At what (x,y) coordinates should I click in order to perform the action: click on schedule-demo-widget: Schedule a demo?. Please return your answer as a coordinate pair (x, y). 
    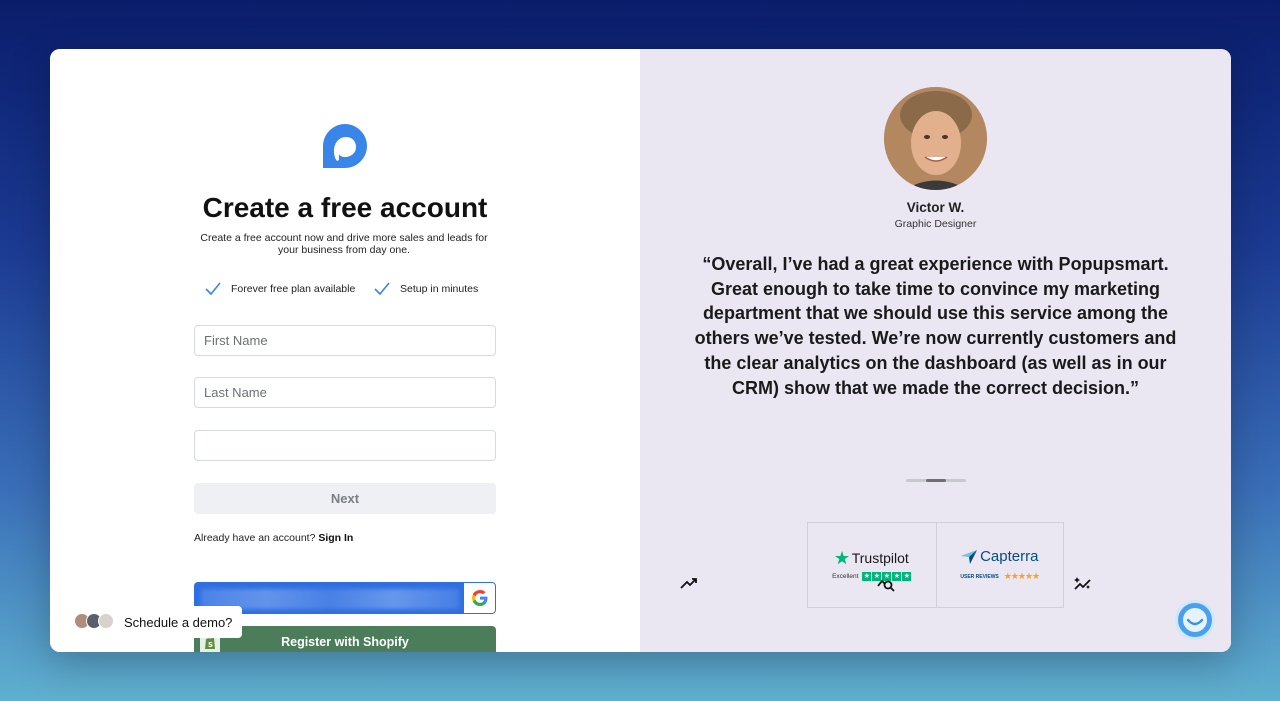
    Looking at the image, I should click on (156, 622).